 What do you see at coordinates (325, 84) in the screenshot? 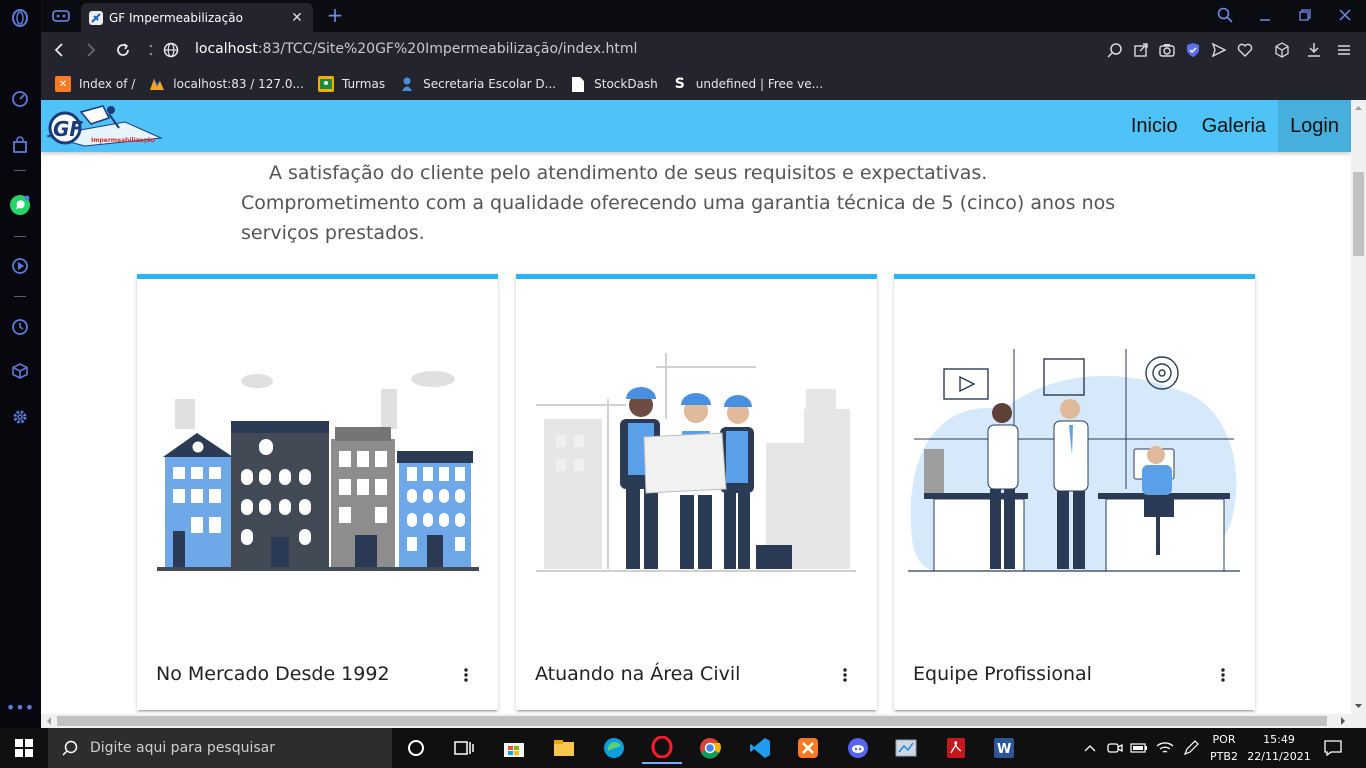
I see `classroom-icon` at bounding box center [325, 84].